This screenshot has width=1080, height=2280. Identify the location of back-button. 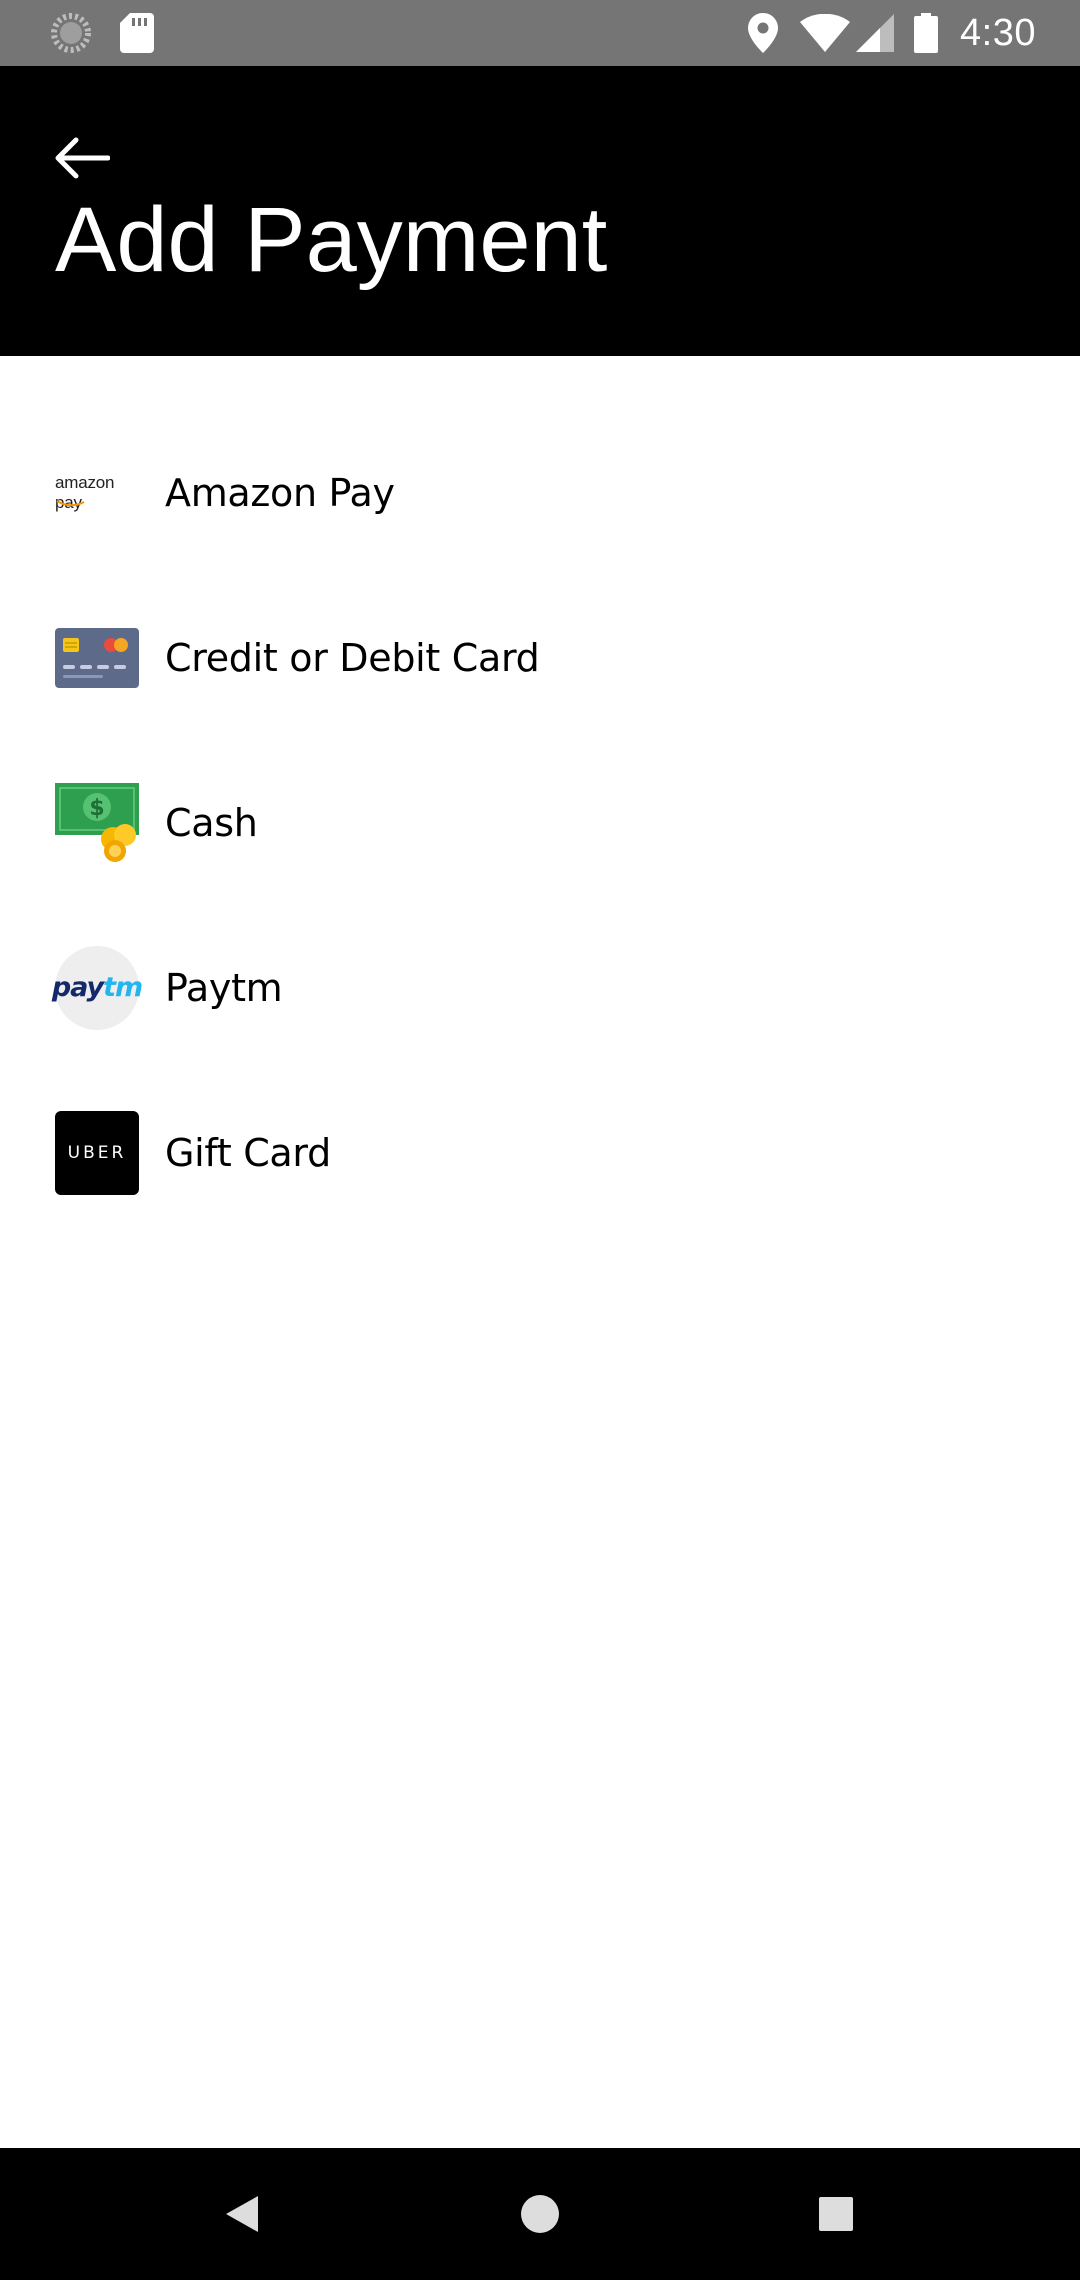
(82, 158).